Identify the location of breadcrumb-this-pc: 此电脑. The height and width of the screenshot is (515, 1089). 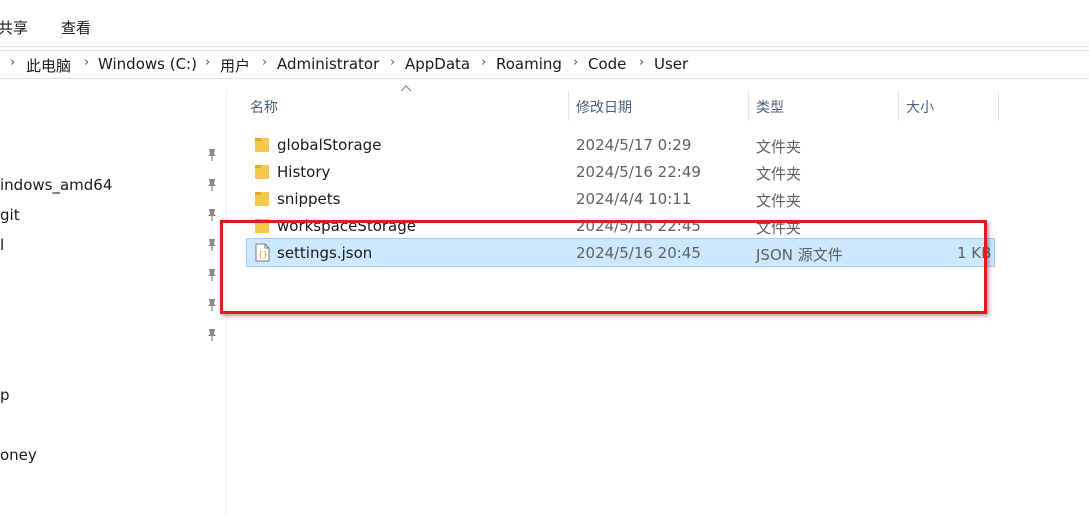
(48, 65).